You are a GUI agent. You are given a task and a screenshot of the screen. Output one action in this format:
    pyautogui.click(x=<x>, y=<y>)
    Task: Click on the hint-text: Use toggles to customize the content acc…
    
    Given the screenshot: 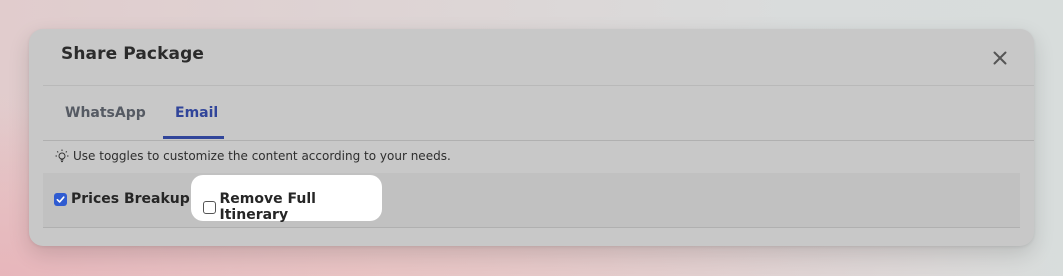 What is the action you would take?
    pyautogui.click(x=262, y=156)
    